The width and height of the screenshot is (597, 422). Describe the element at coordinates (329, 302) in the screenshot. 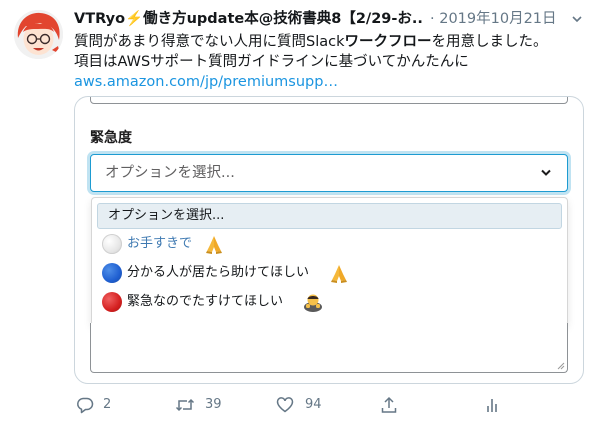

I see `option-urgent: 緊急なのでたすけてほしい` at that location.